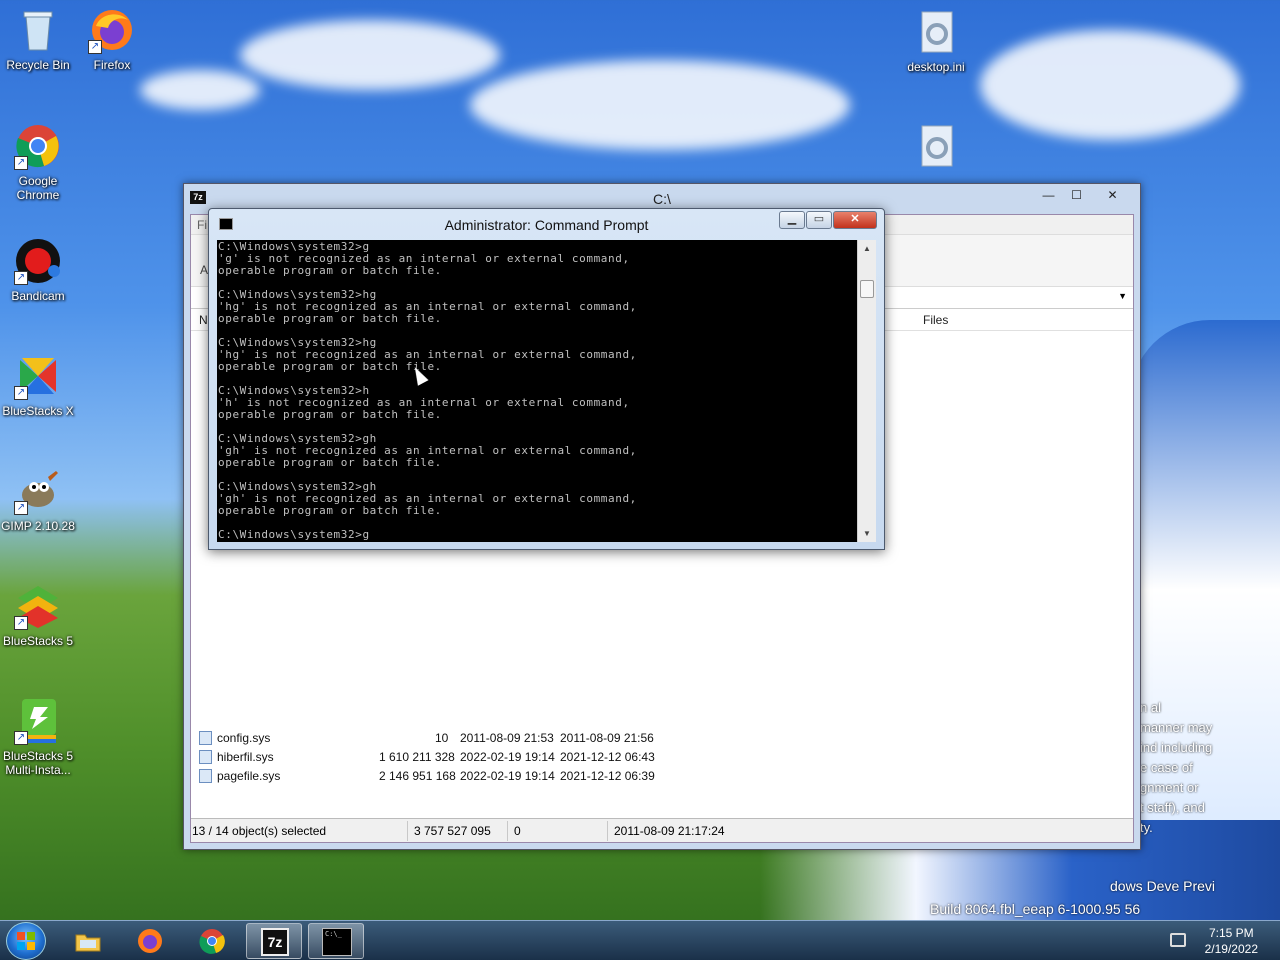 This screenshot has height=960, width=1280. I want to click on vertical-scrollbar: ▲ ▼, so click(866, 391).